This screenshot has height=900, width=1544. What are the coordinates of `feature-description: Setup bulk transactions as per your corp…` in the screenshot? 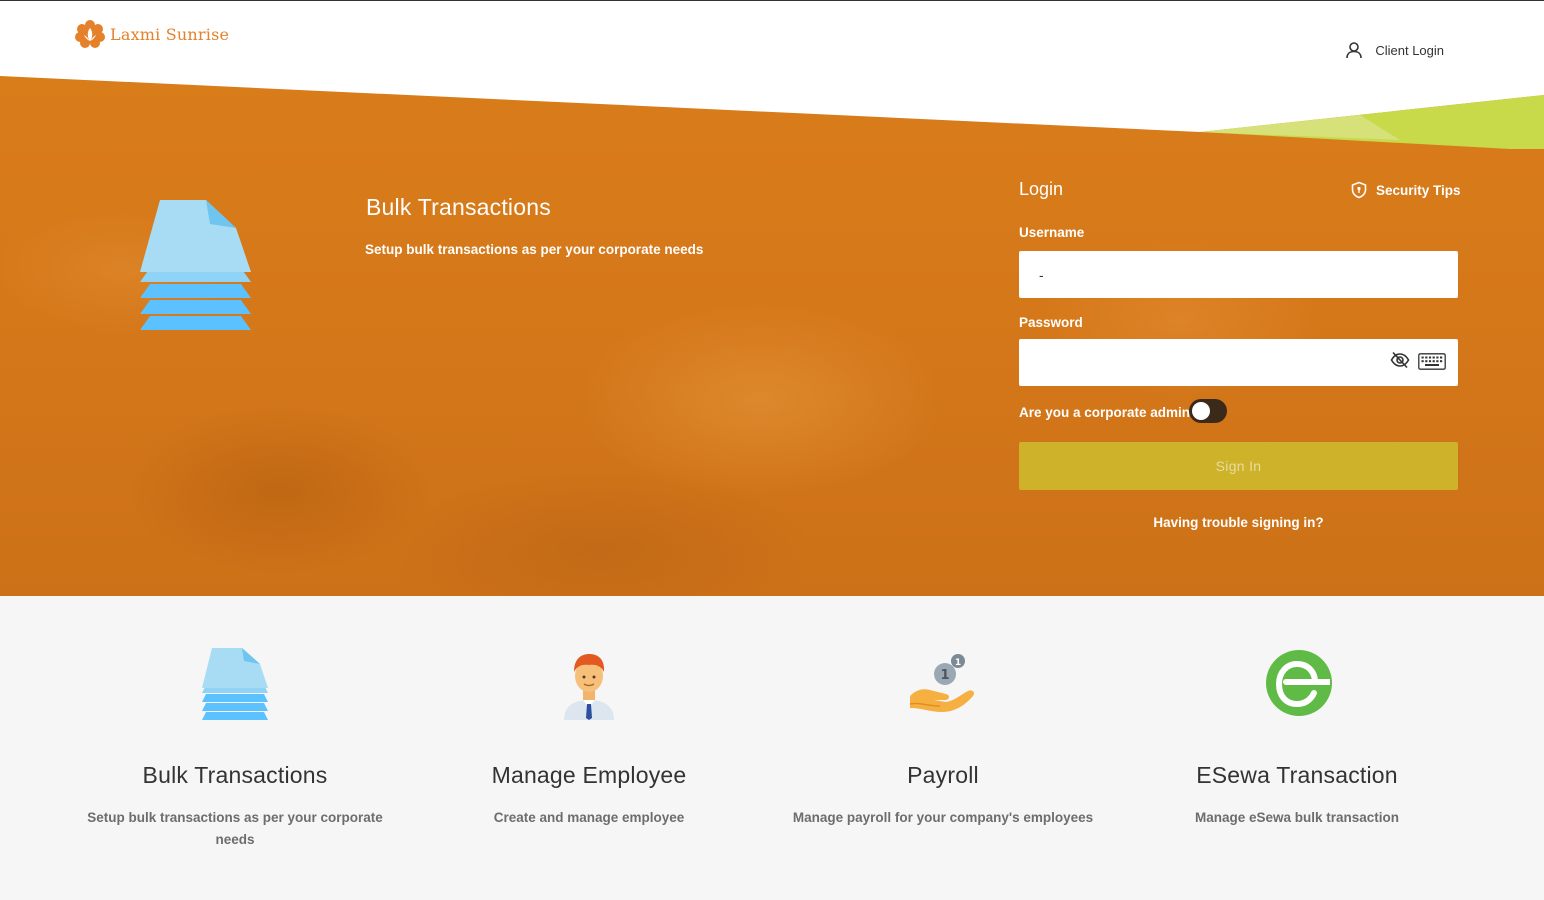 It's located at (235, 828).